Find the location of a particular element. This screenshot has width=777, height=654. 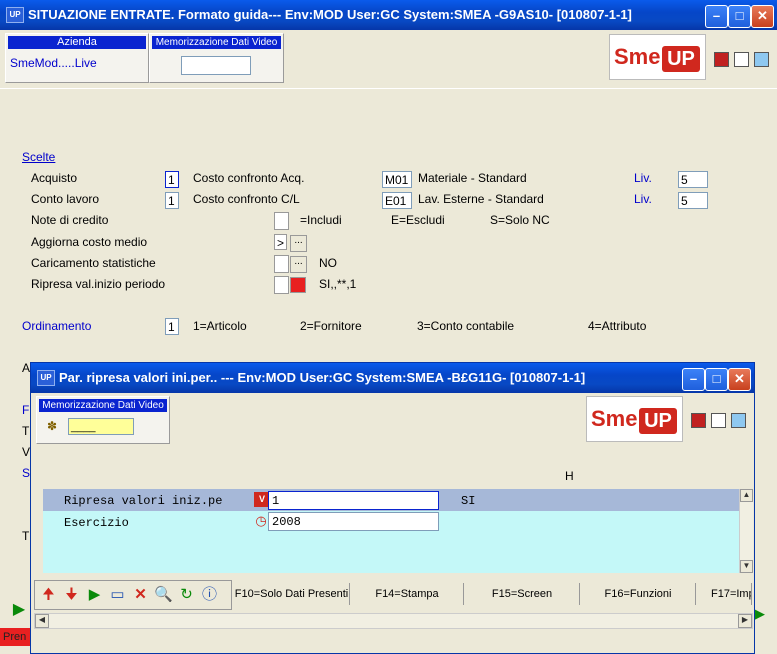

dialog-monitor-icon is located at coordinates (698, 420).